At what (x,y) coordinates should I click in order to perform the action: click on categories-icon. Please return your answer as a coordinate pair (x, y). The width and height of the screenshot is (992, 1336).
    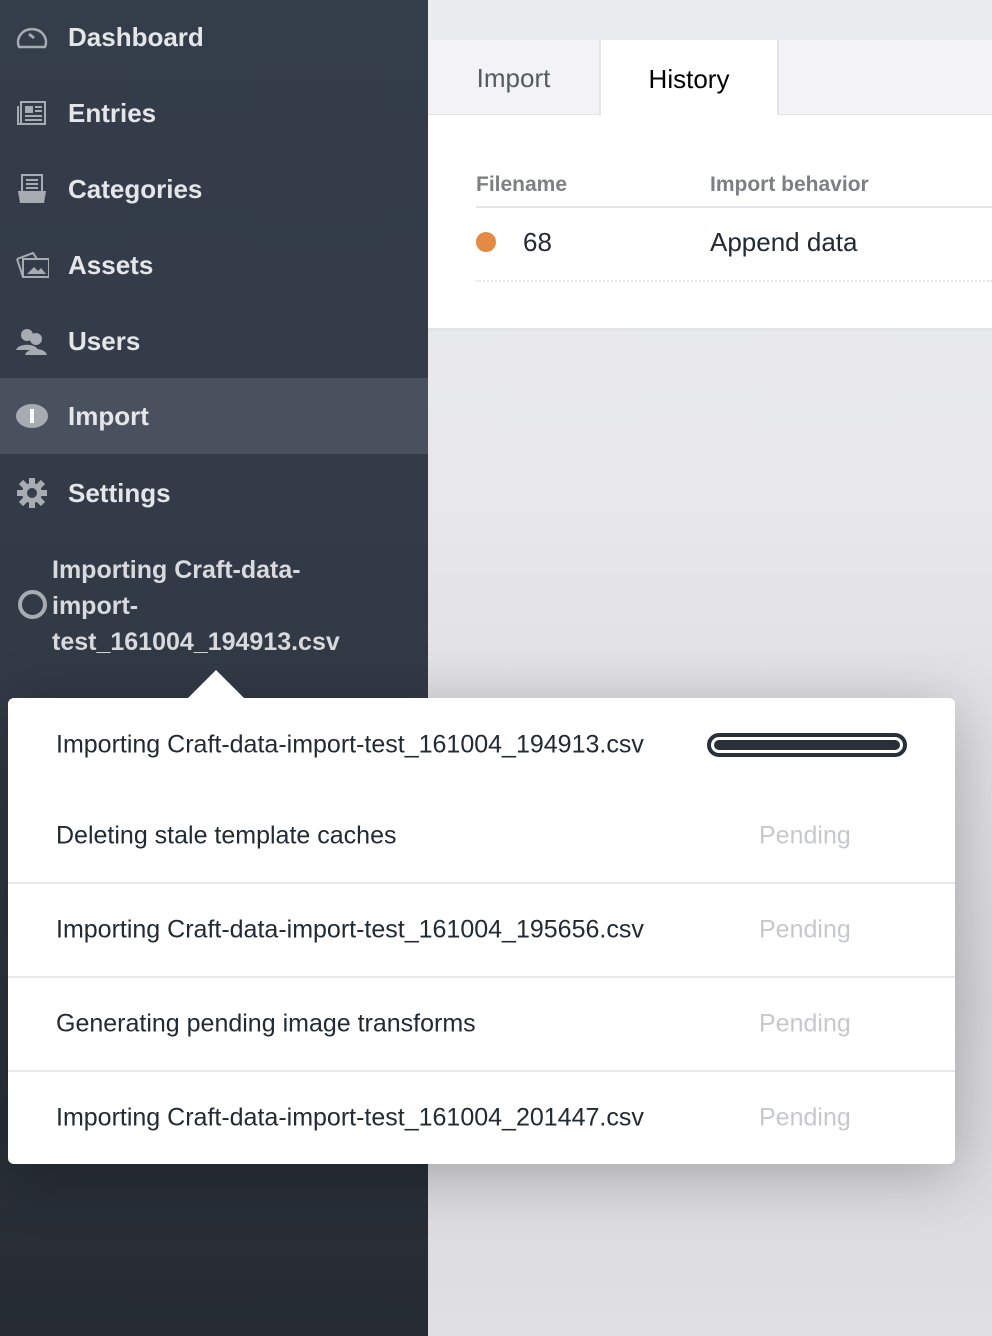
    Looking at the image, I should click on (32, 189).